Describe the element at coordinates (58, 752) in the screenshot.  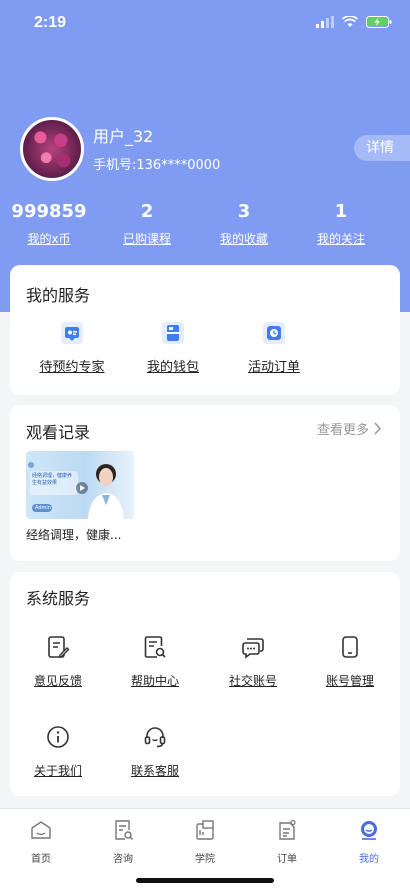
I see `system-item-about-us: 关于我们` at that location.